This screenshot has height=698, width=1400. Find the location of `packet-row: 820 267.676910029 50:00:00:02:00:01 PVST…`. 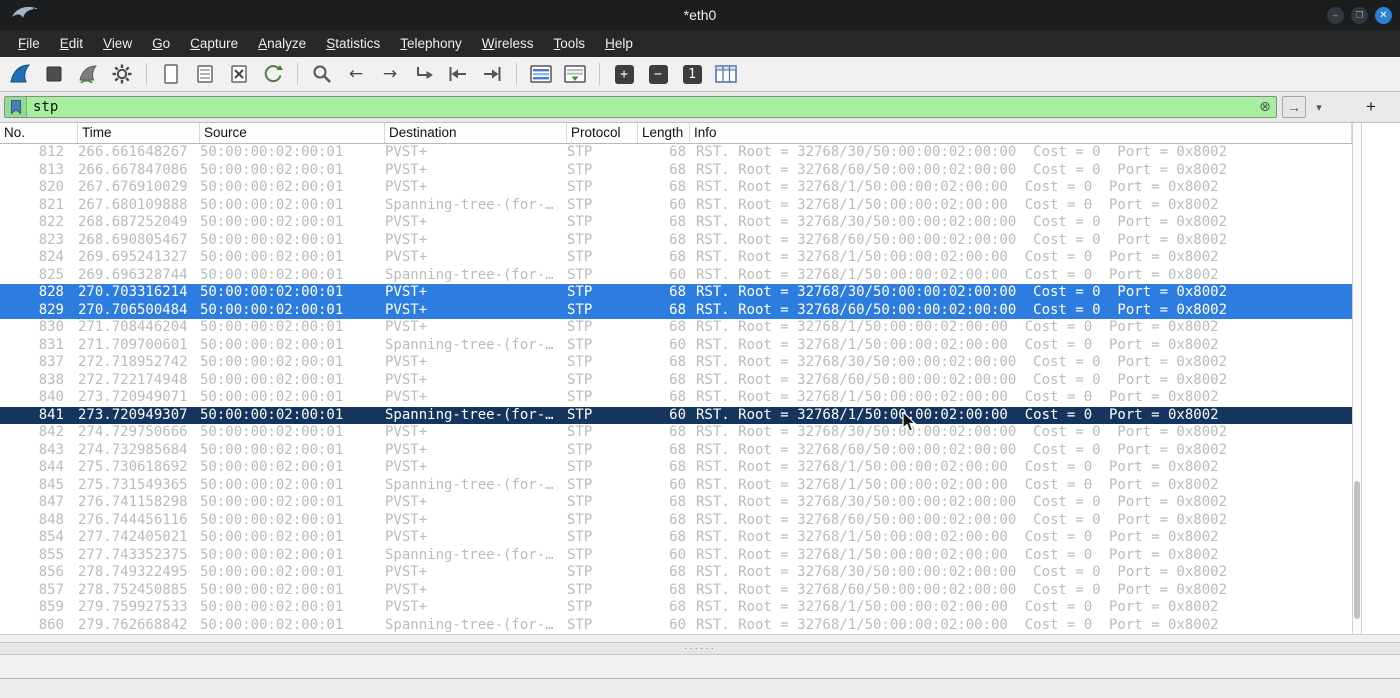

packet-row: 820 267.676910029 50:00:00:02:00:01 PVST… is located at coordinates (676, 188).